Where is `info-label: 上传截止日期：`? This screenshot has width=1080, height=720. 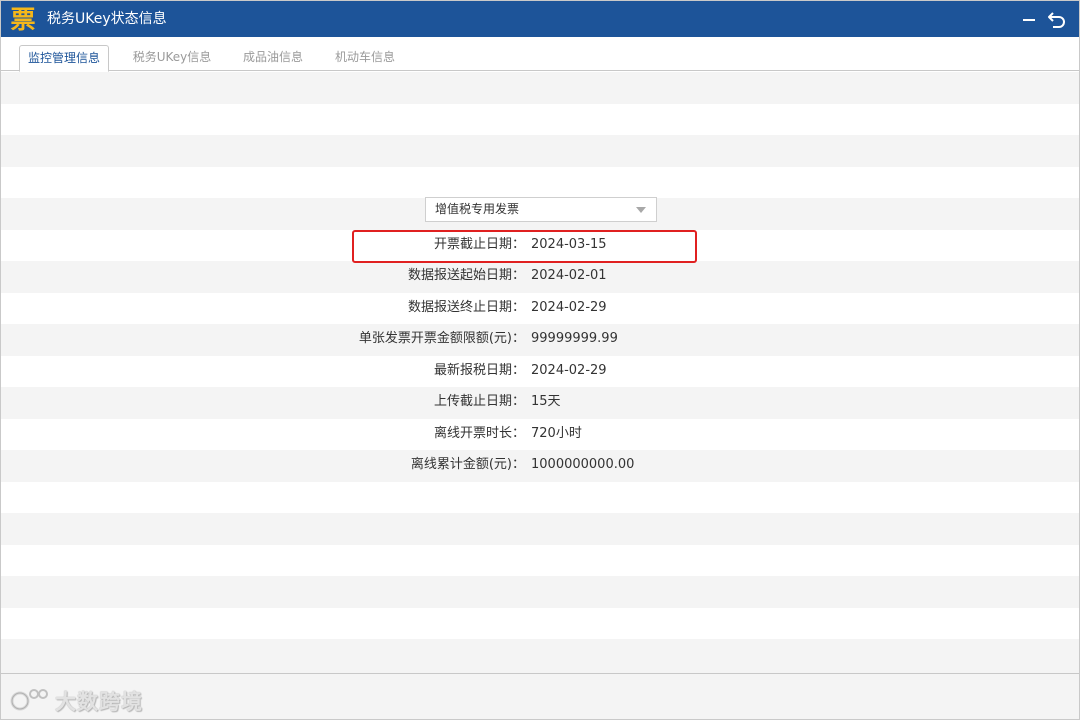
info-label: 上传截止日期： is located at coordinates (479, 401).